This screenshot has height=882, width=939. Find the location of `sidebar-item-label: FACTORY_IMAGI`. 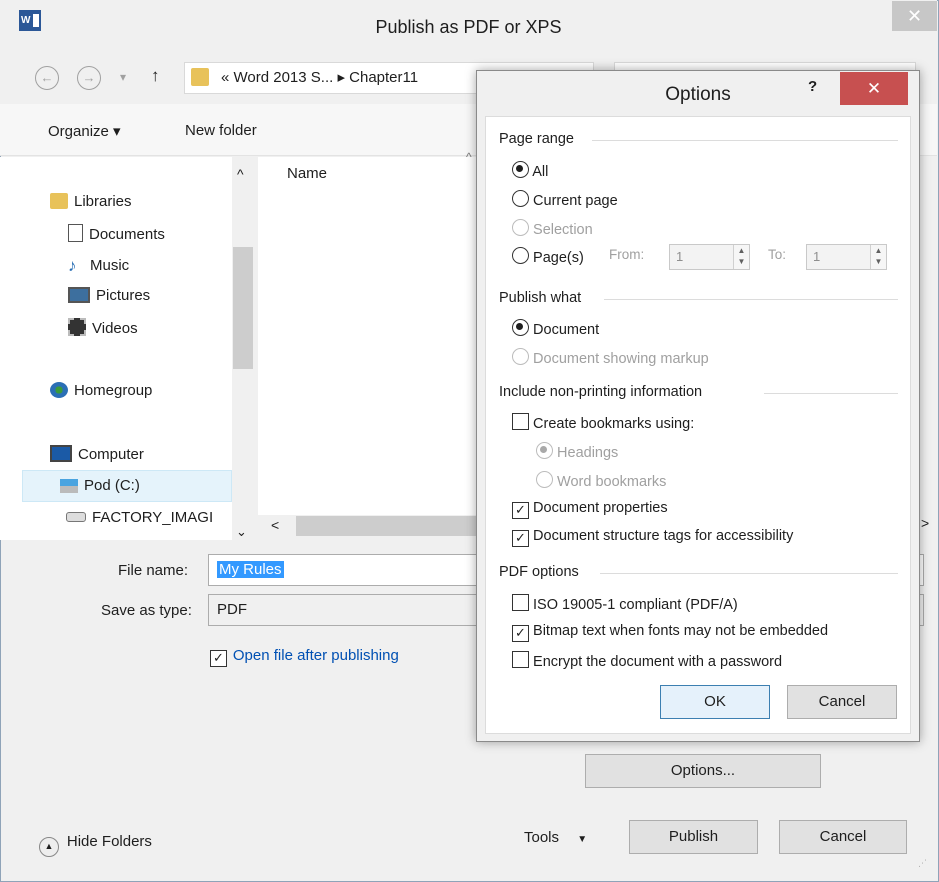

sidebar-item-label: FACTORY_IMAGI is located at coordinates (153, 517).